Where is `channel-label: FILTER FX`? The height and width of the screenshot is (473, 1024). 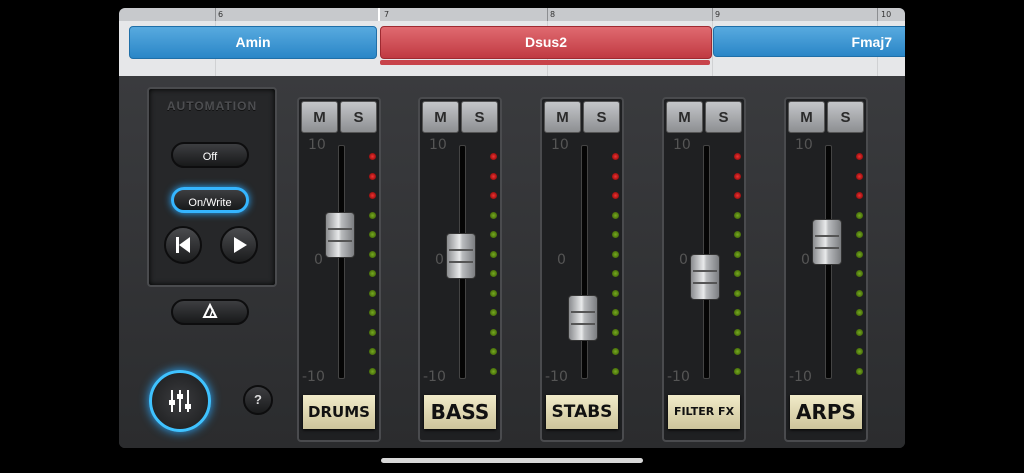
channel-label: FILTER FX is located at coordinates (704, 412).